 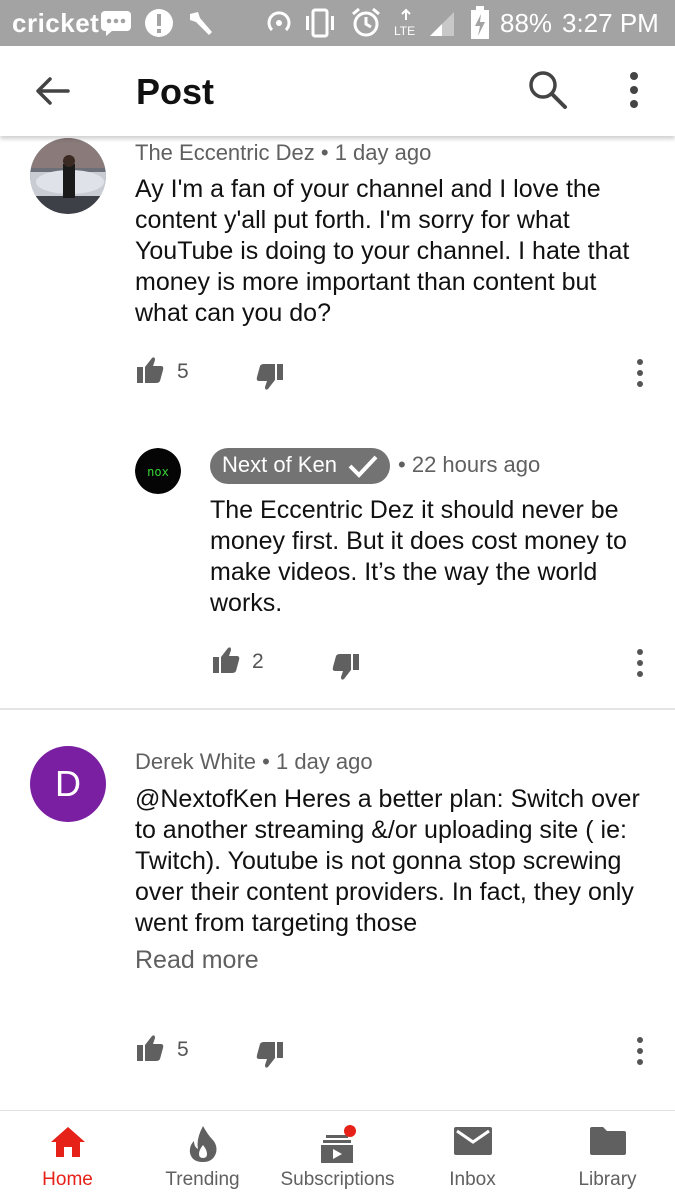 What do you see at coordinates (338, 1144) in the screenshot?
I see `subscriptions-icon` at bounding box center [338, 1144].